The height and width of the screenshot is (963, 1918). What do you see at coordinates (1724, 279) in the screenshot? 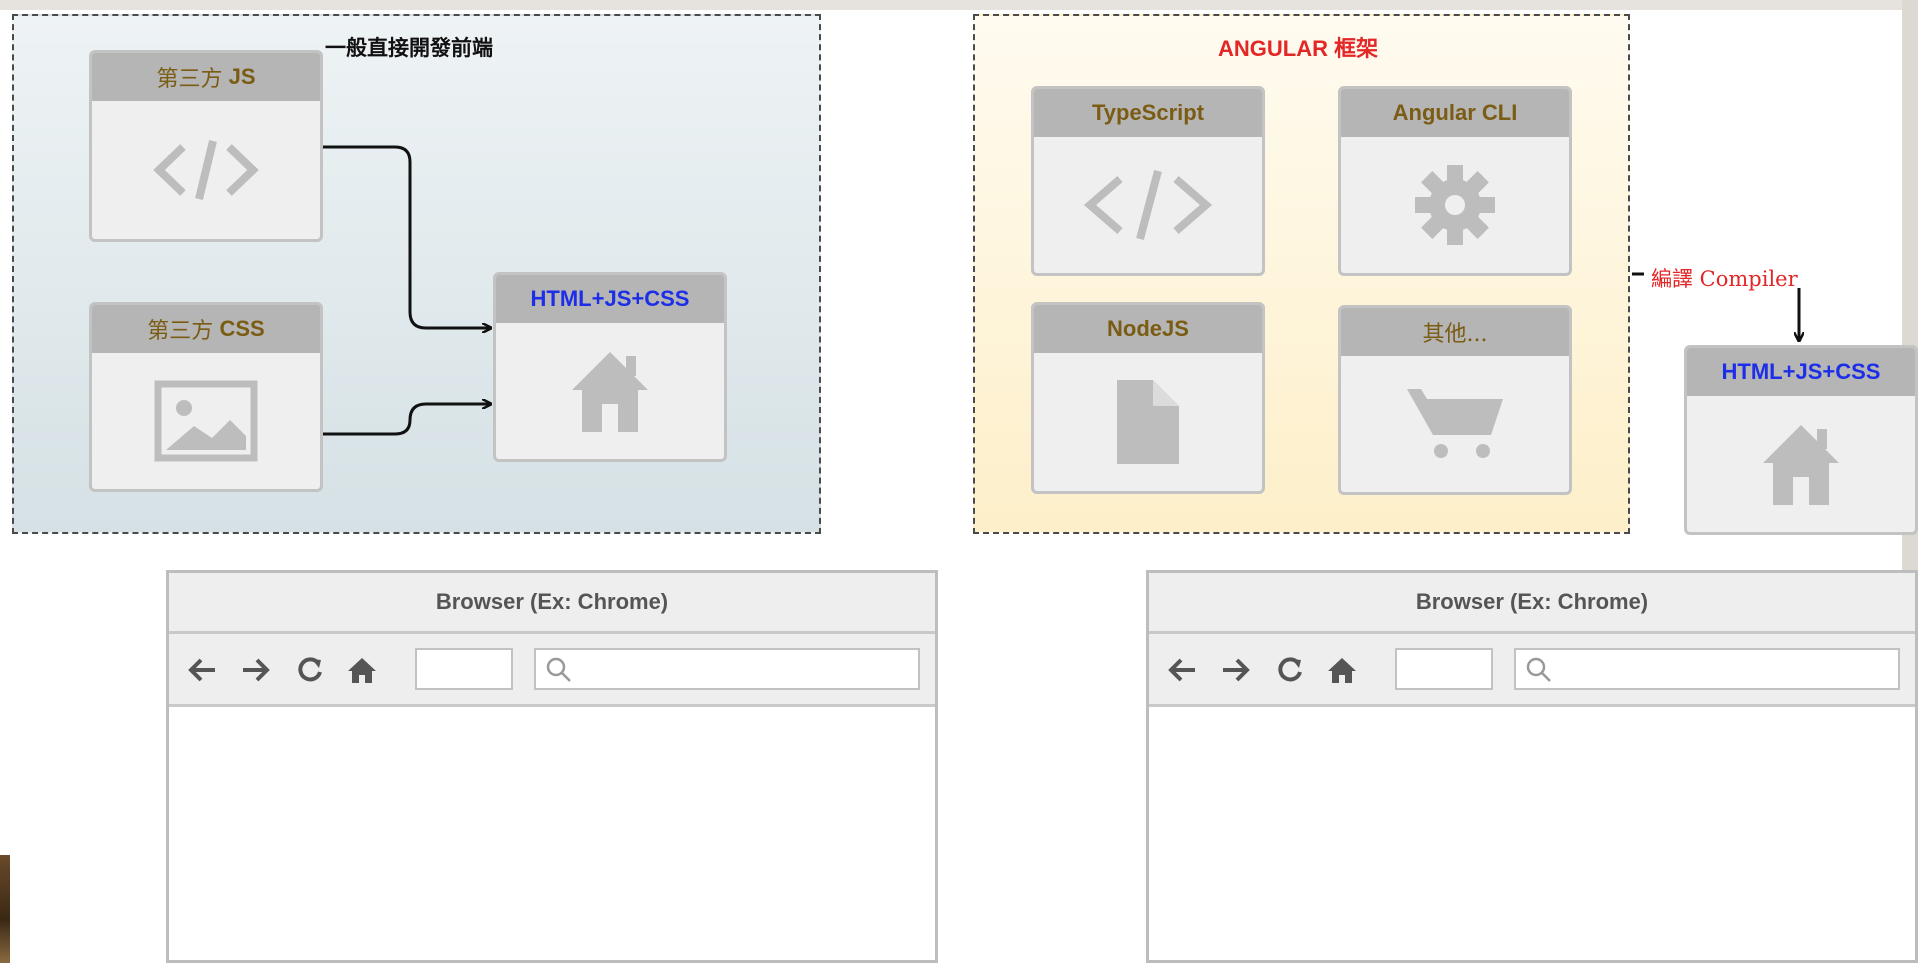
I see `compiler-label: 編譯 Compiler` at bounding box center [1724, 279].